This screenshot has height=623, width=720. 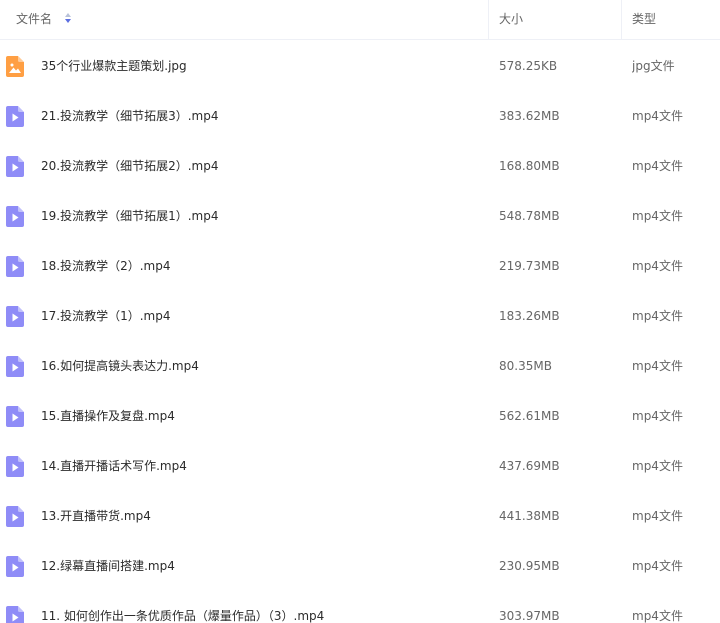 What do you see at coordinates (511, 19) in the screenshot?
I see `column-header-size-label: 大小` at bounding box center [511, 19].